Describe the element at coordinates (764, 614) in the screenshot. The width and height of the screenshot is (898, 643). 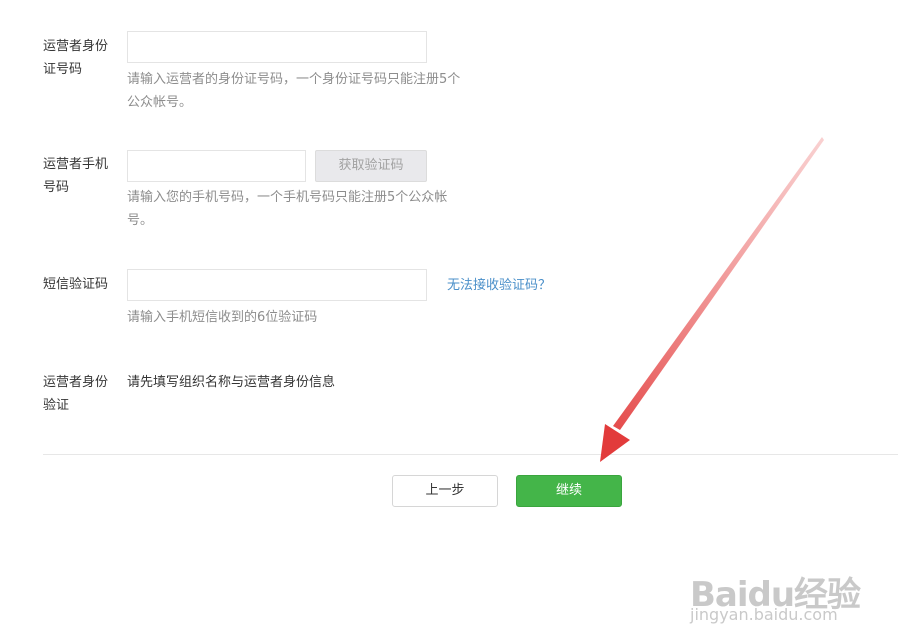
I see `watermark-url: jingyan.baidu.com` at that location.